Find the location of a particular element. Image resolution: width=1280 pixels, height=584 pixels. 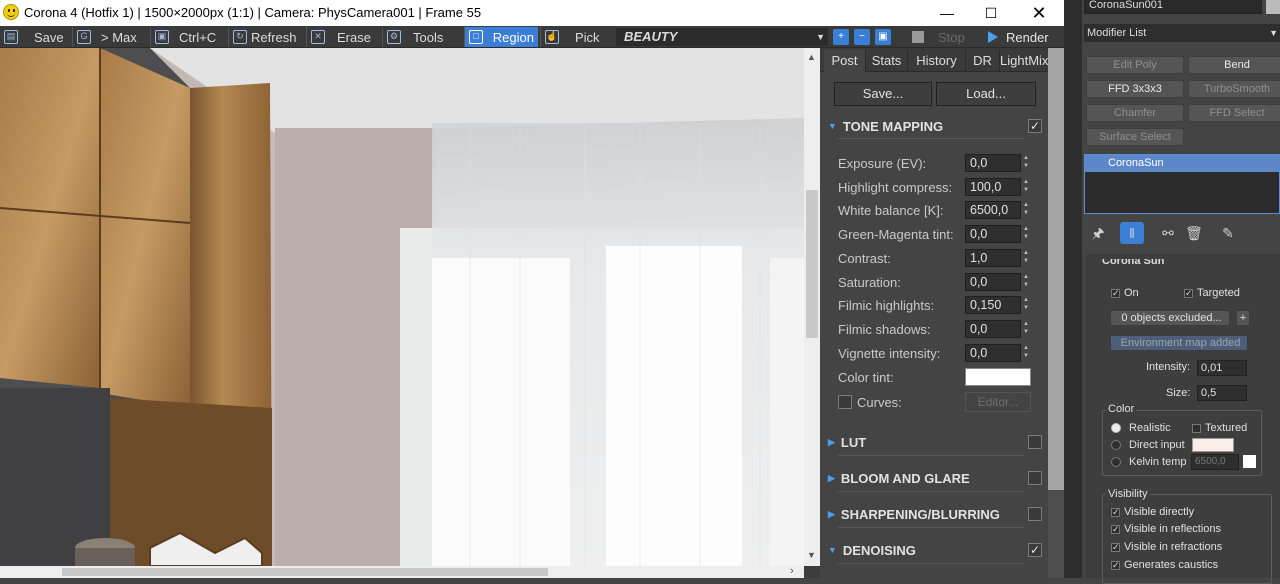

color-tint-swatch is located at coordinates (998, 377).